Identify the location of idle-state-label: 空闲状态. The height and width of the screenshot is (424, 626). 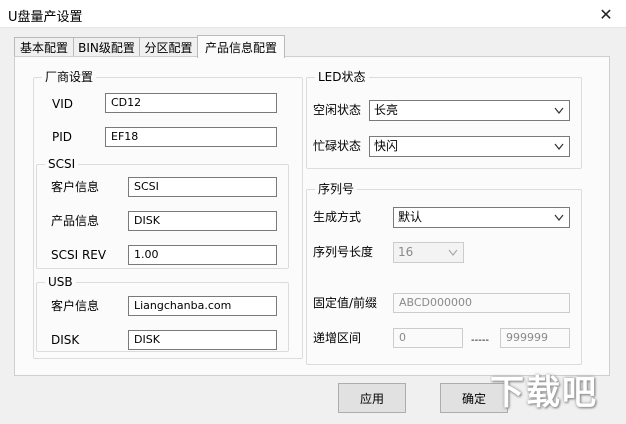
(337, 110).